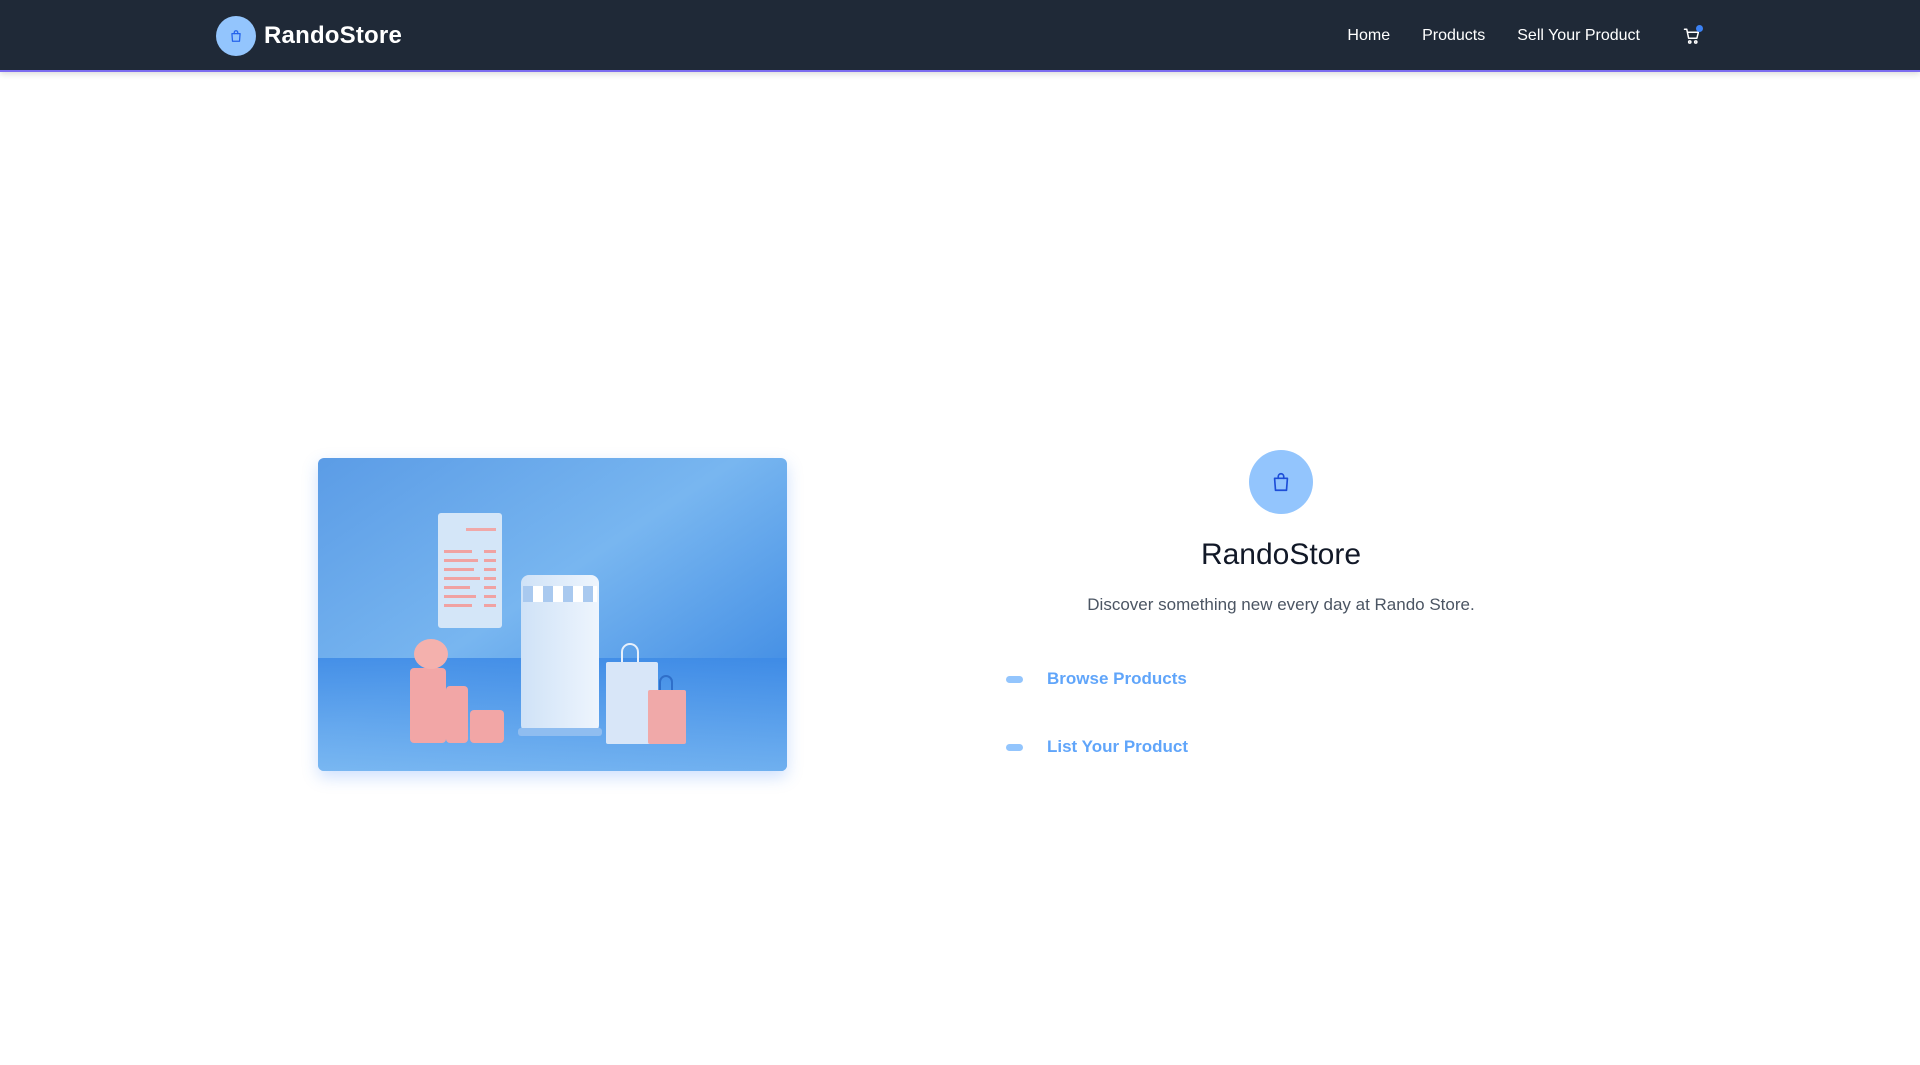 The width and height of the screenshot is (1920, 1065). What do you see at coordinates (1509, 36) in the screenshot?
I see `nav-links: Home Products Sell Your Product` at bounding box center [1509, 36].